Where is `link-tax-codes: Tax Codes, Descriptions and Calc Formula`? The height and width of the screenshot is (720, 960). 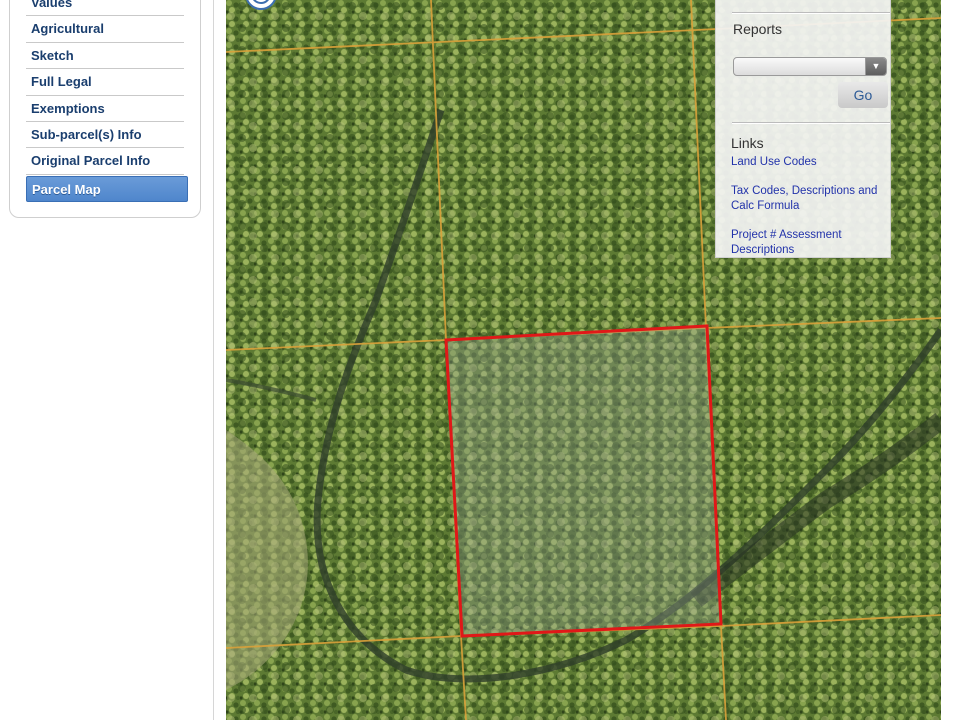
link-tax-codes: Tax Codes, Descriptions and Calc Formula is located at coordinates (809, 199).